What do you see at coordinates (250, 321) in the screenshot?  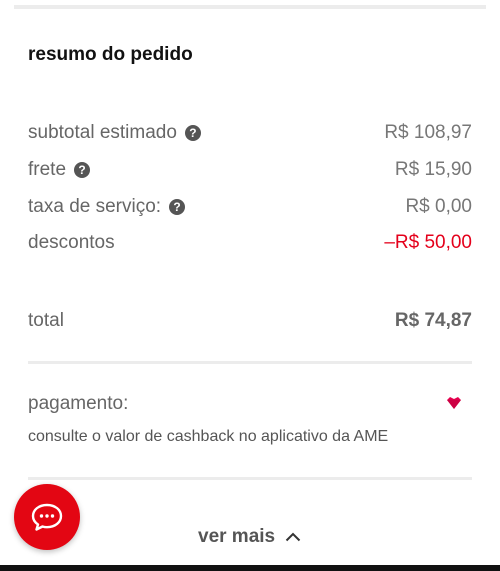 I see `total-row: total R$ 74,87` at bounding box center [250, 321].